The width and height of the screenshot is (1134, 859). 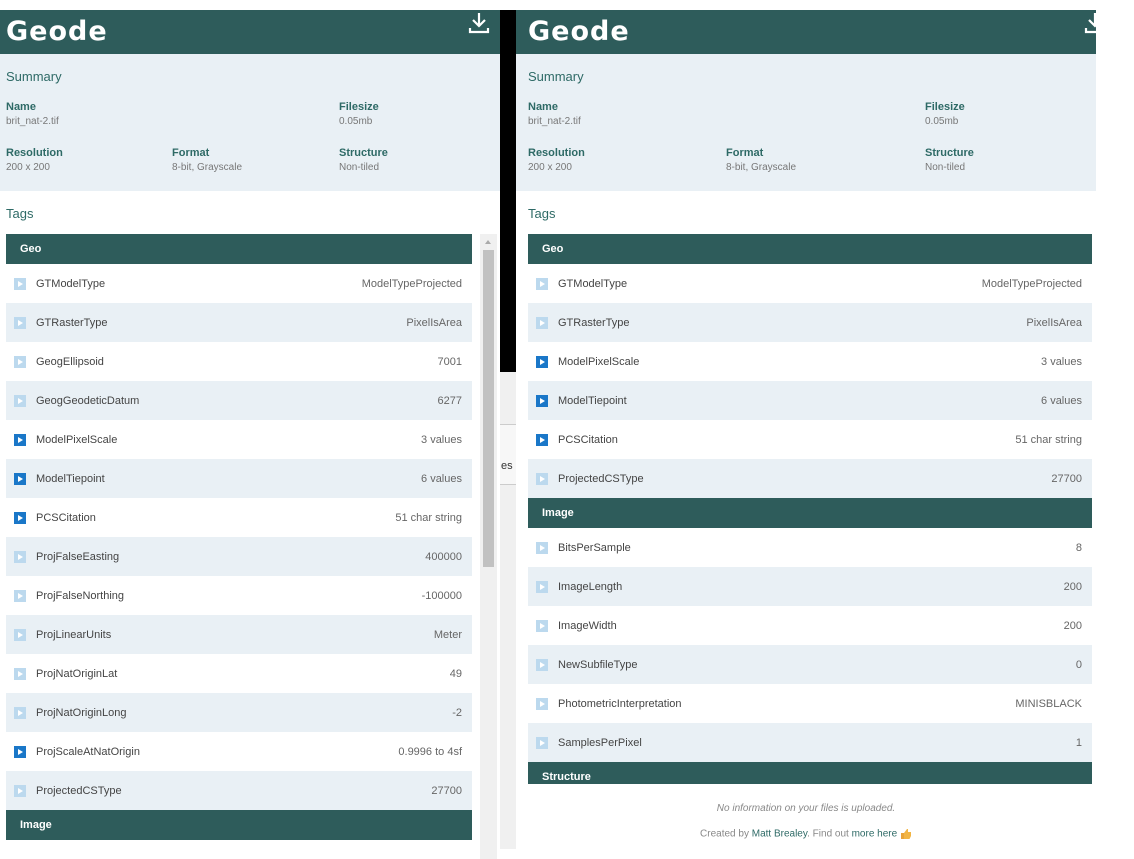 I want to click on tag-value: 6277, so click(x=449, y=400).